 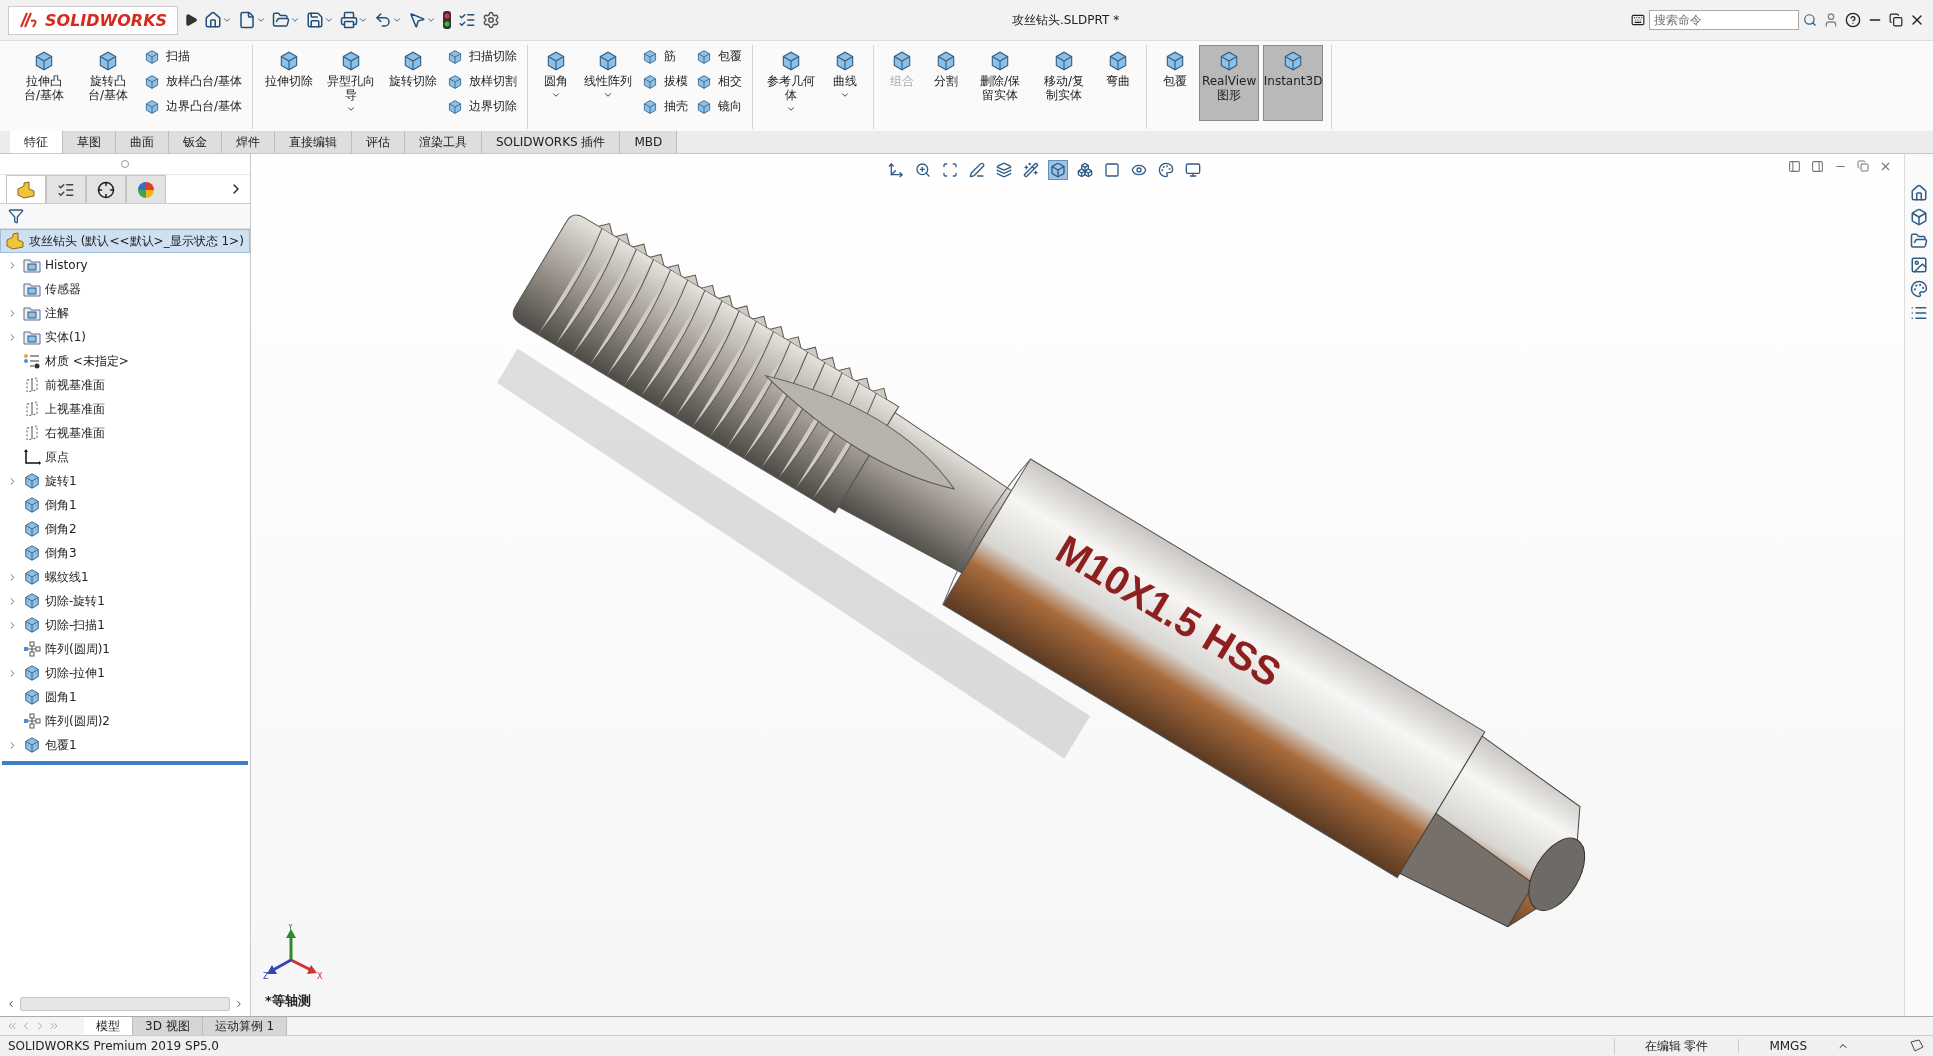 I want to click on ribbon-tab: 曲面, so click(x=142, y=142).